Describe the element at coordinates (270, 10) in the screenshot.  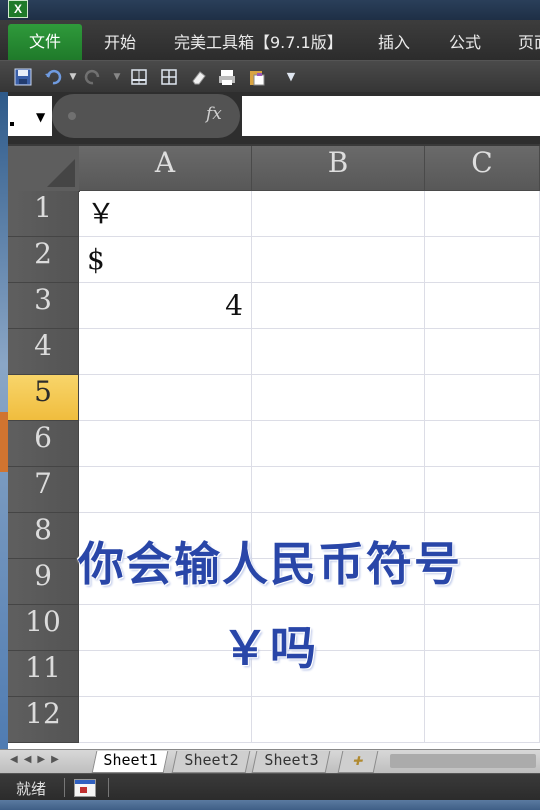
I see `title-bar: X` at that location.